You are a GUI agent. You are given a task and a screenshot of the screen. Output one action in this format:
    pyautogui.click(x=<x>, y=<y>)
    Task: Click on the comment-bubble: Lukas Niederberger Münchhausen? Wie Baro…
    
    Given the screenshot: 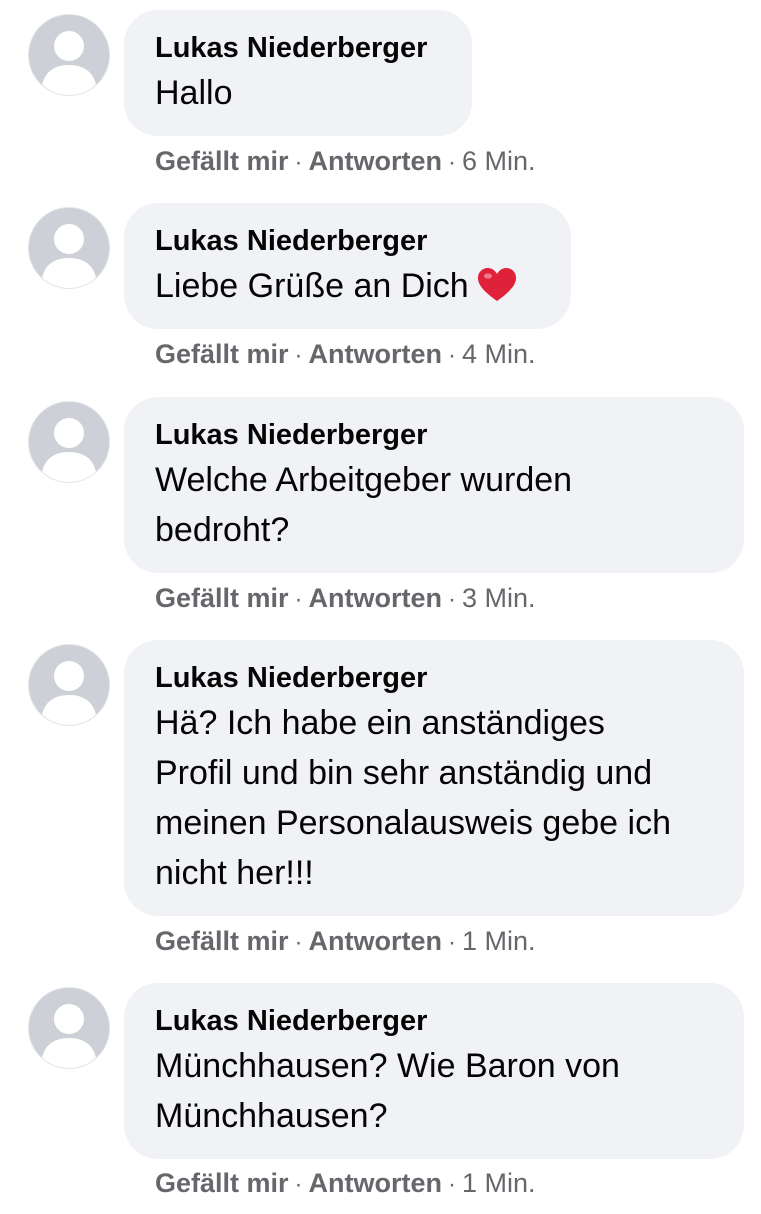 What is the action you would take?
    pyautogui.click(x=434, y=1071)
    